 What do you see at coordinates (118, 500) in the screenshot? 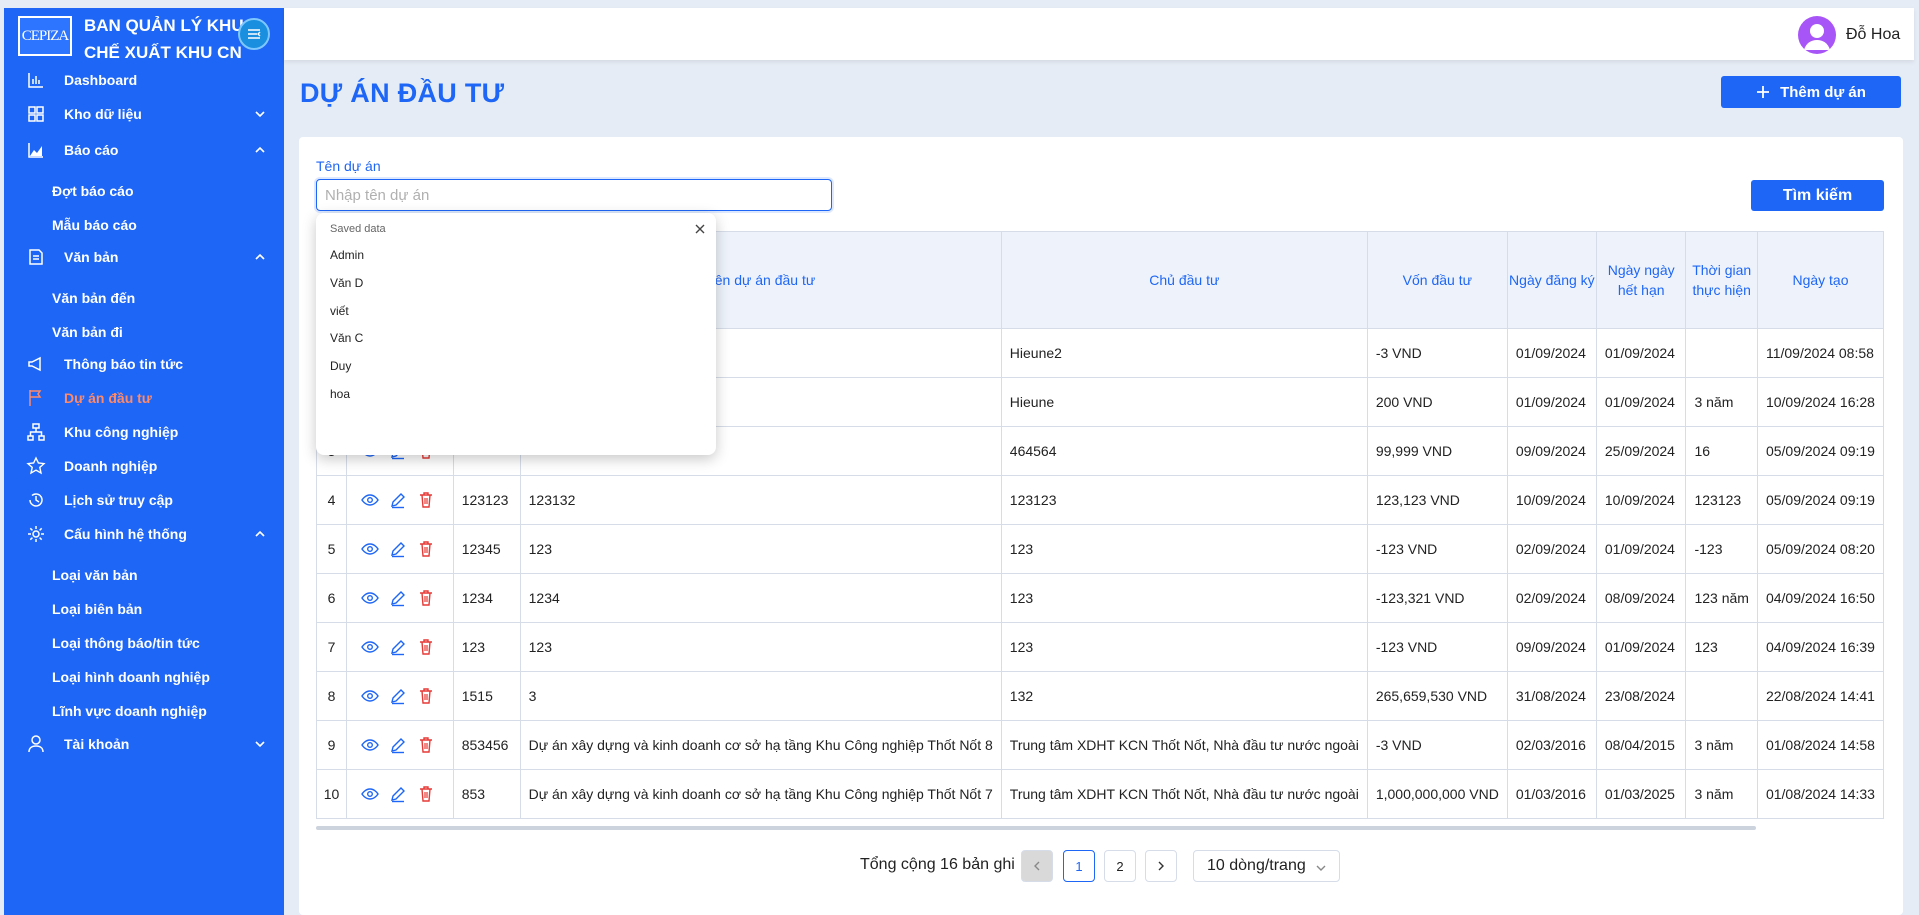
I see `sidebar-item-label: Lịch sử truy cập` at bounding box center [118, 500].